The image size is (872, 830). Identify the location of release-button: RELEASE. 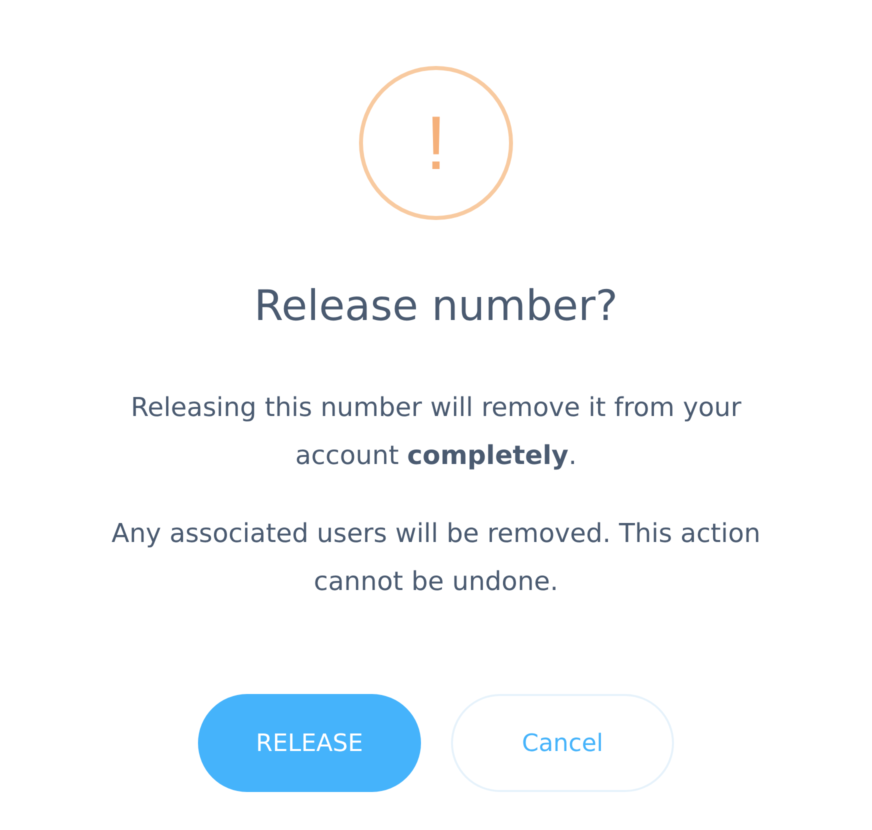
(309, 743).